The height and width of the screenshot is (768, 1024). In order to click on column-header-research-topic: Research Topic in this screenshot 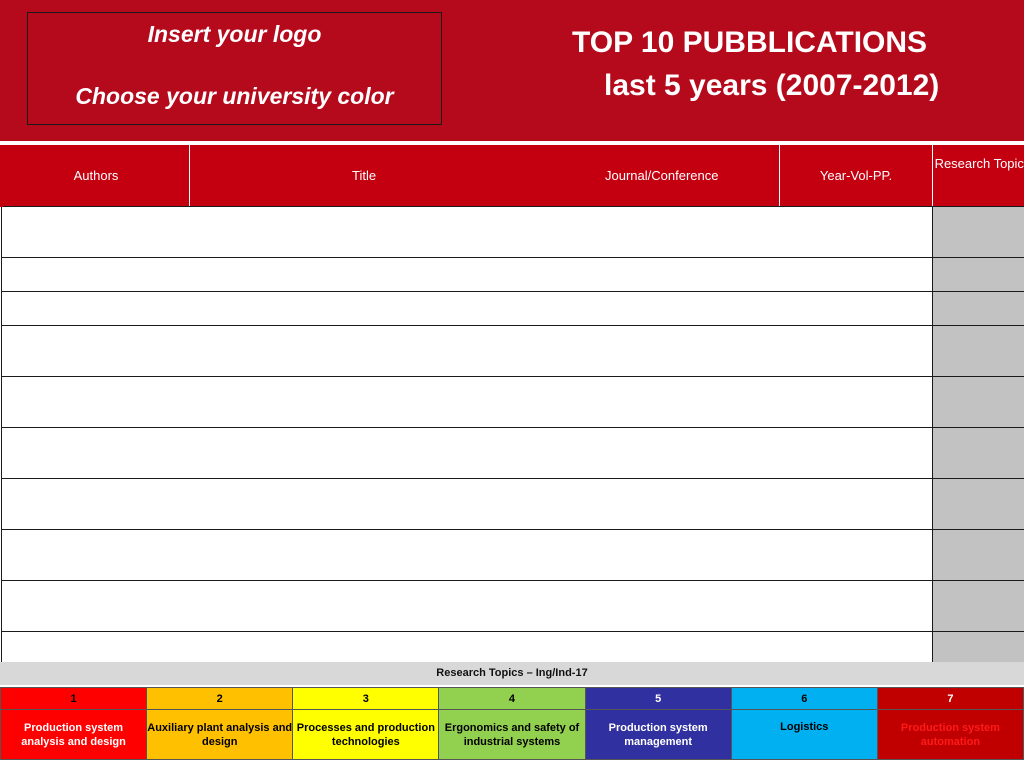, I will do `click(978, 176)`.